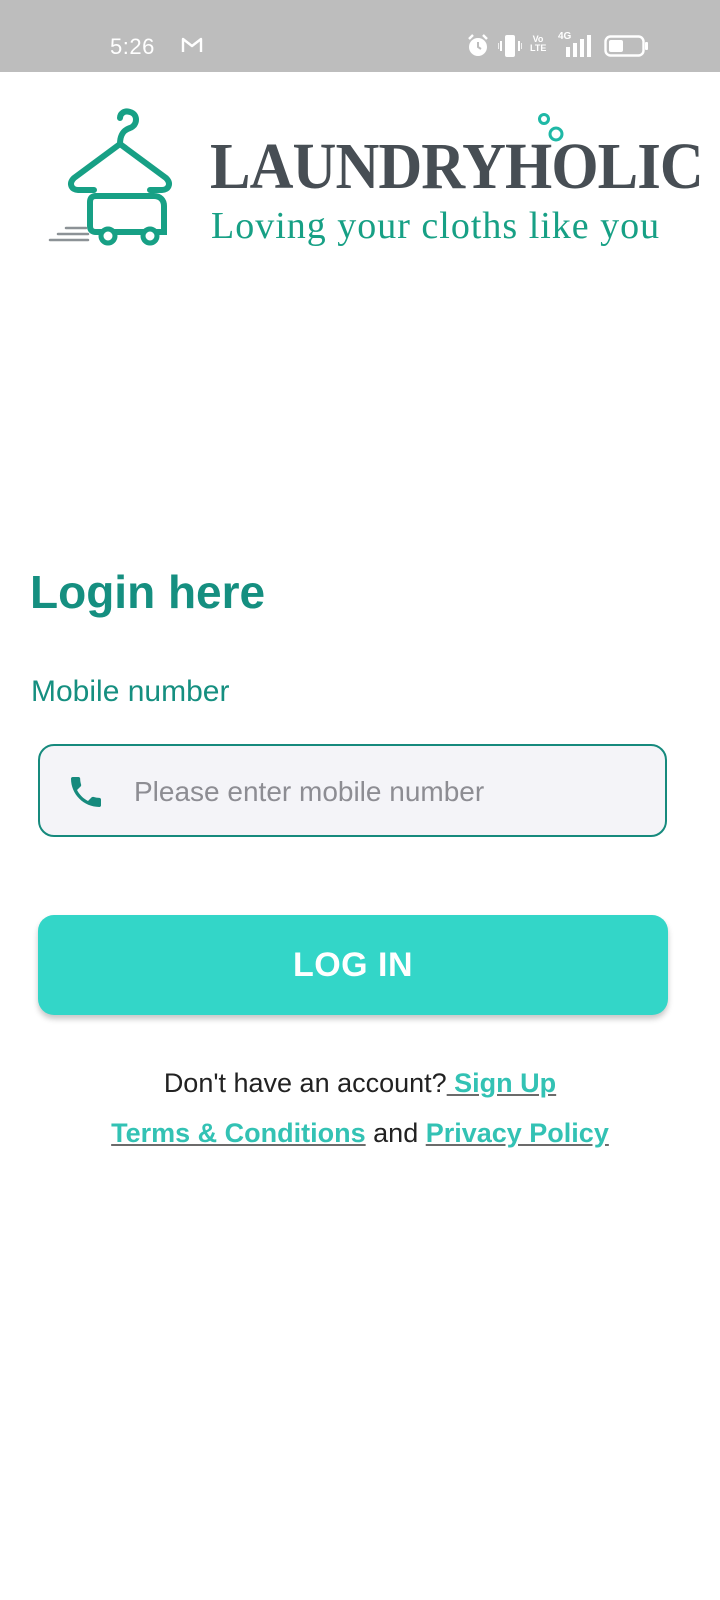 This screenshot has width=720, height=1600. Describe the element at coordinates (130, 691) in the screenshot. I see `mobile-number-label: Mobile number` at that location.